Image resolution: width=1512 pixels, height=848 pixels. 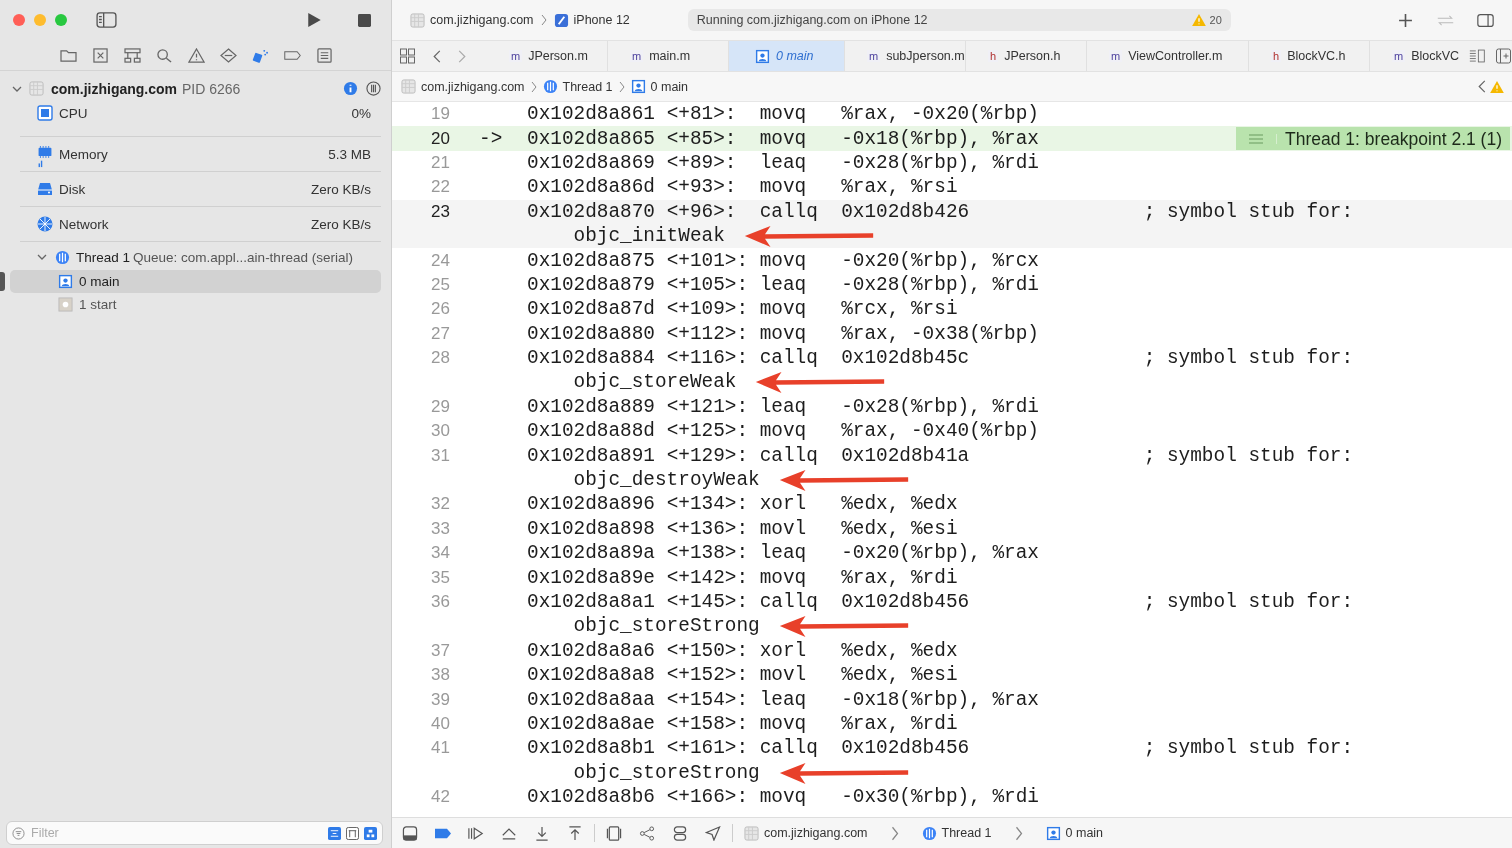 What do you see at coordinates (591, 723) in the screenshot?
I see `instruction-address: 0x102d8a8ae` at bounding box center [591, 723].